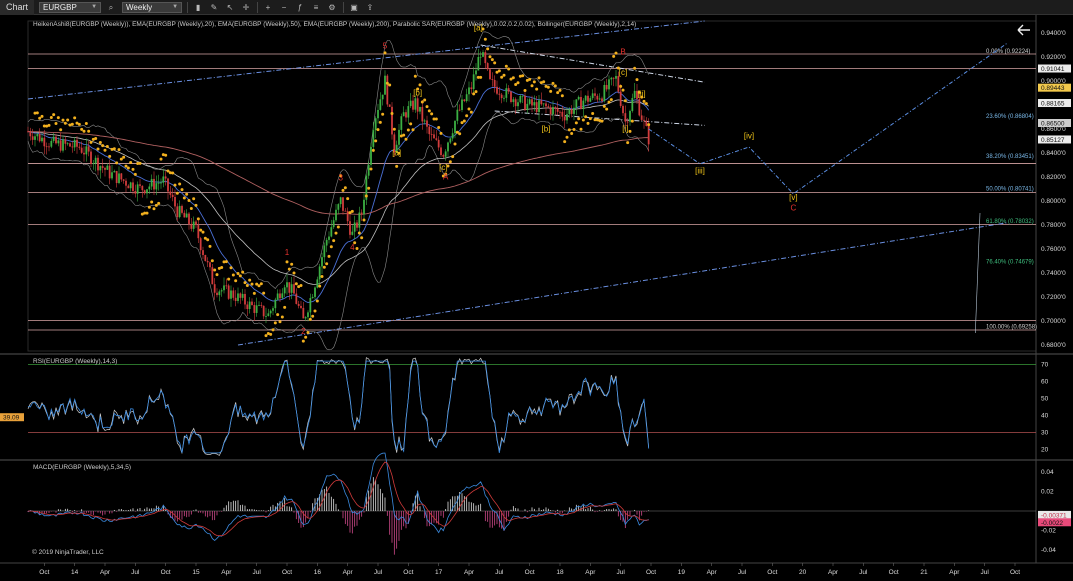 This screenshot has width=1073, height=581. What do you see at coordinates (354, 7) in the screenshot?
I see `screenshot-icon: ▣` at bounding box center [354, 7].